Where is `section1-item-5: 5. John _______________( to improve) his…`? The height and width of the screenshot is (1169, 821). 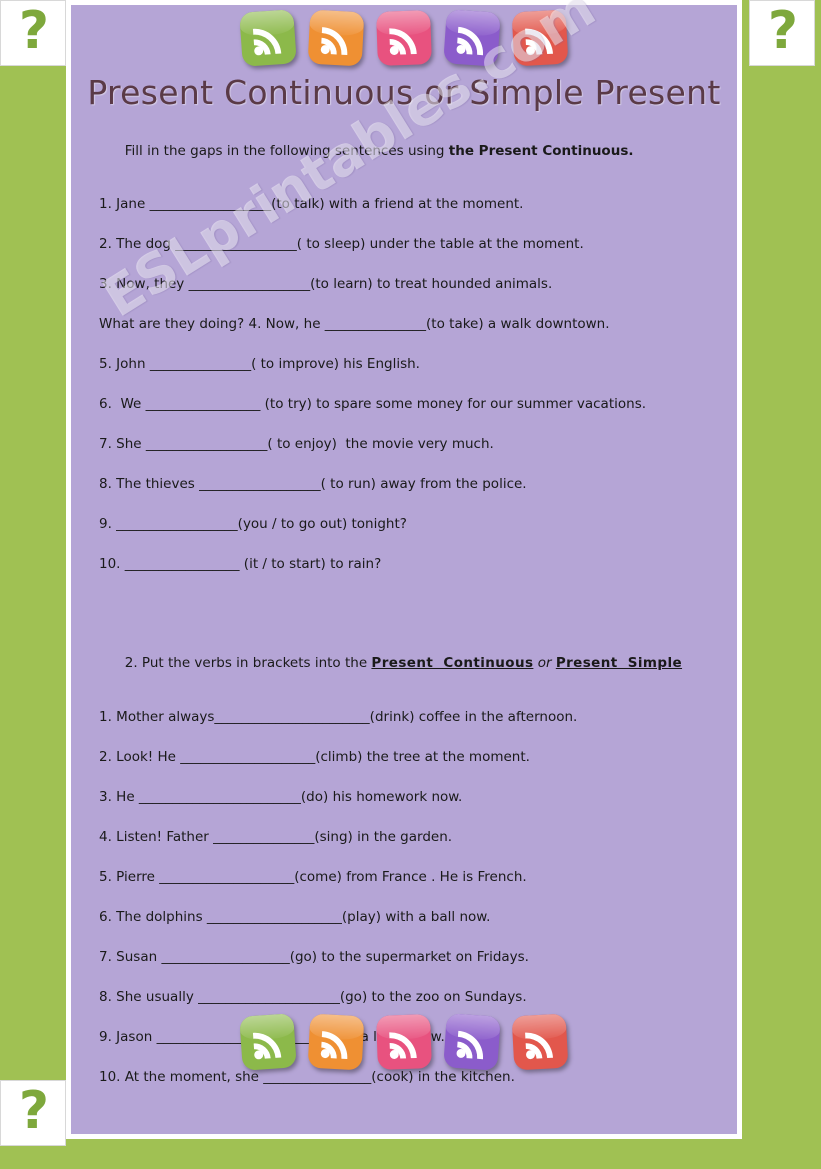
section1-item-5: 5. John _______________( to improve) his… is located at coordinates (259, 363).